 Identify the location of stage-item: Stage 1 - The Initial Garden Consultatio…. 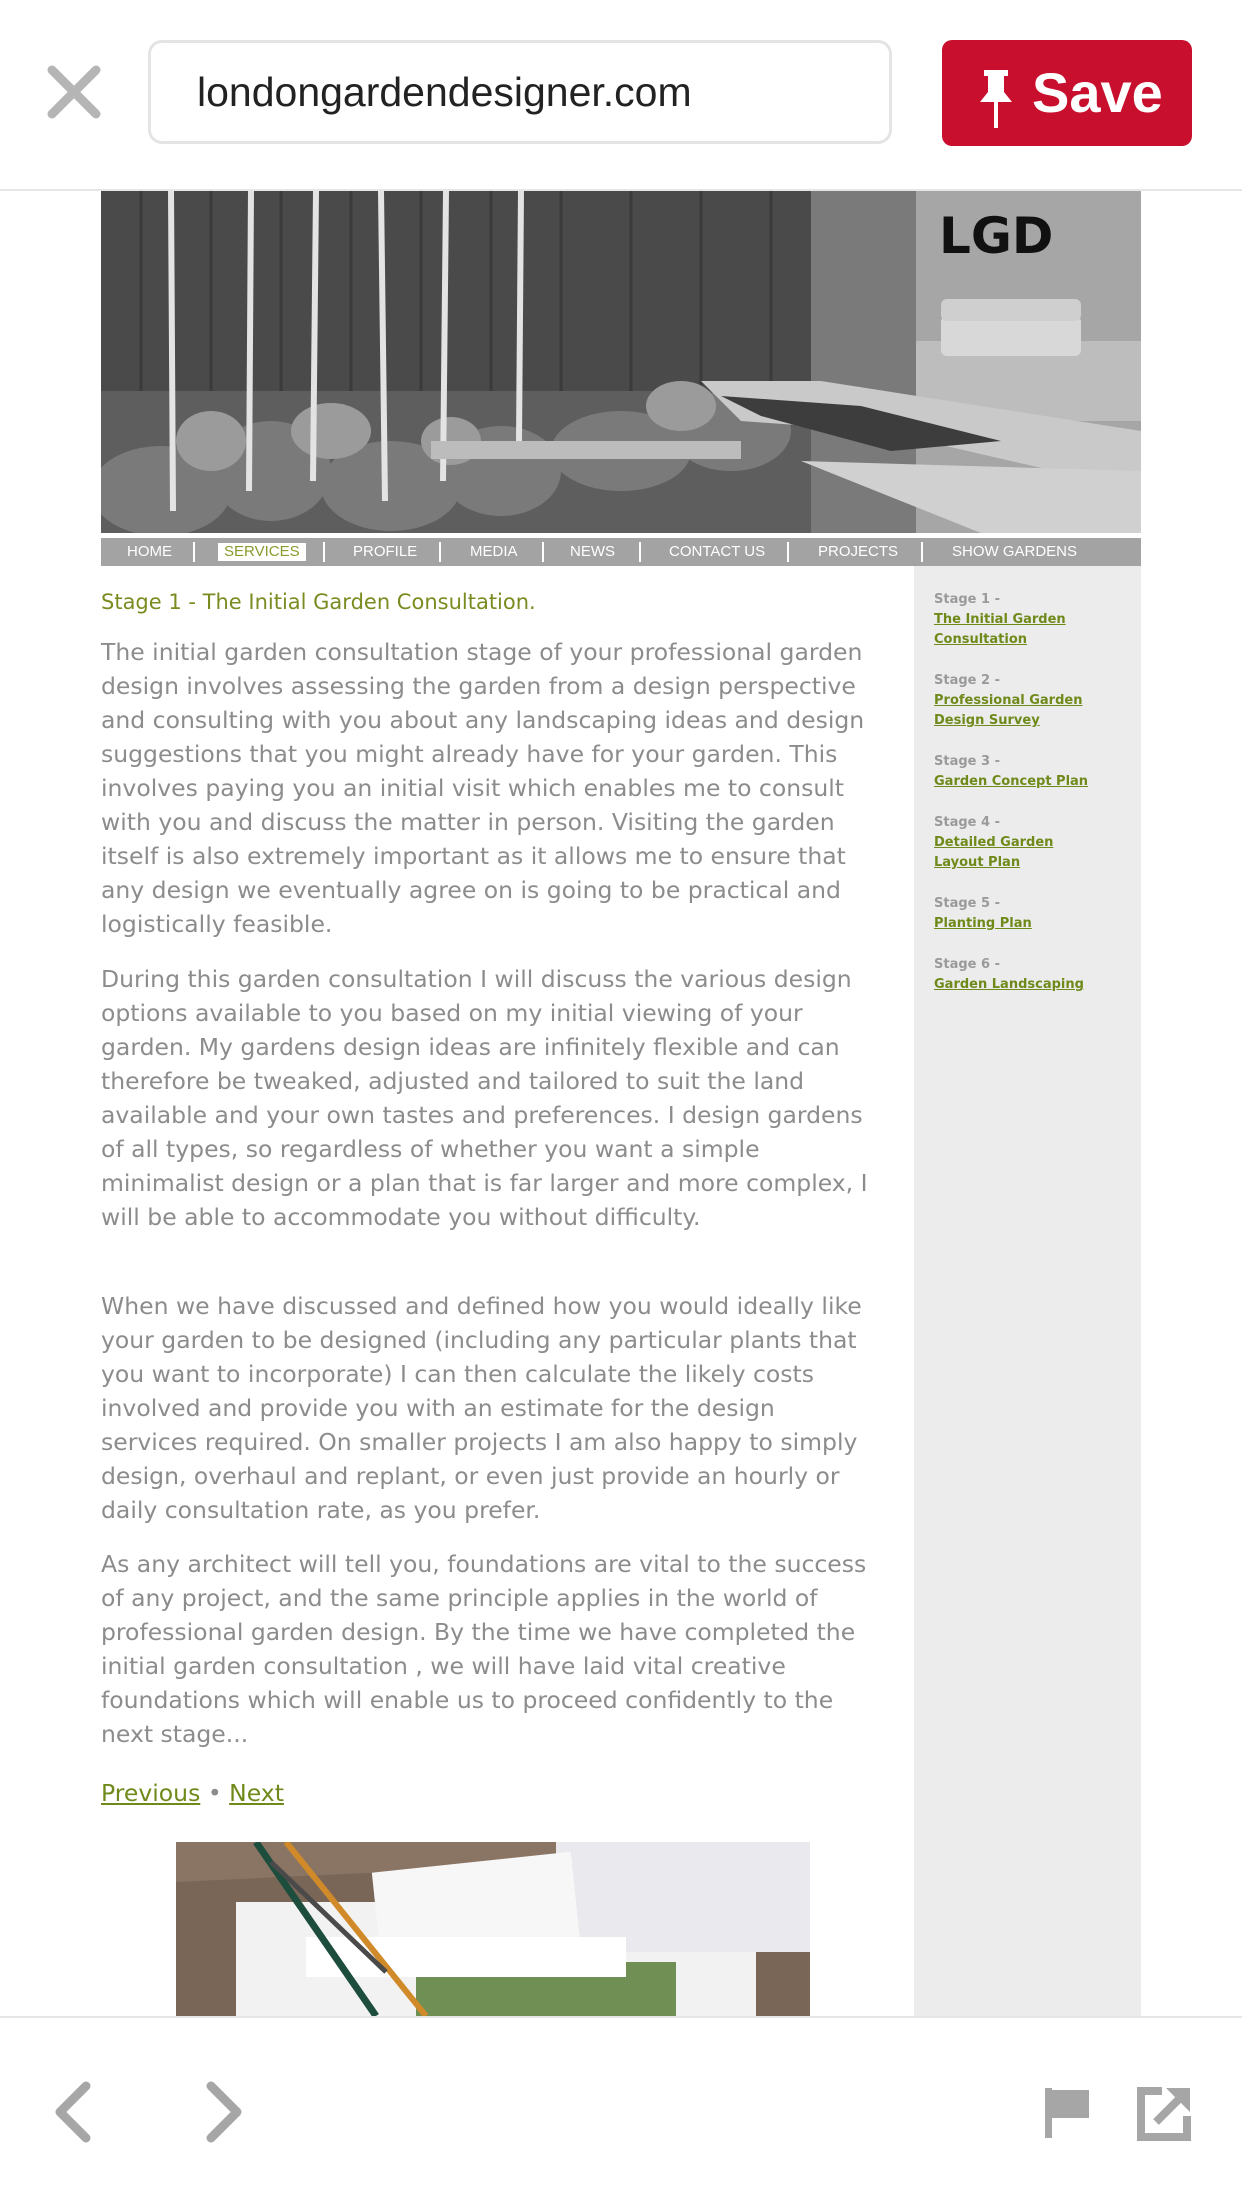
(1019, 620).